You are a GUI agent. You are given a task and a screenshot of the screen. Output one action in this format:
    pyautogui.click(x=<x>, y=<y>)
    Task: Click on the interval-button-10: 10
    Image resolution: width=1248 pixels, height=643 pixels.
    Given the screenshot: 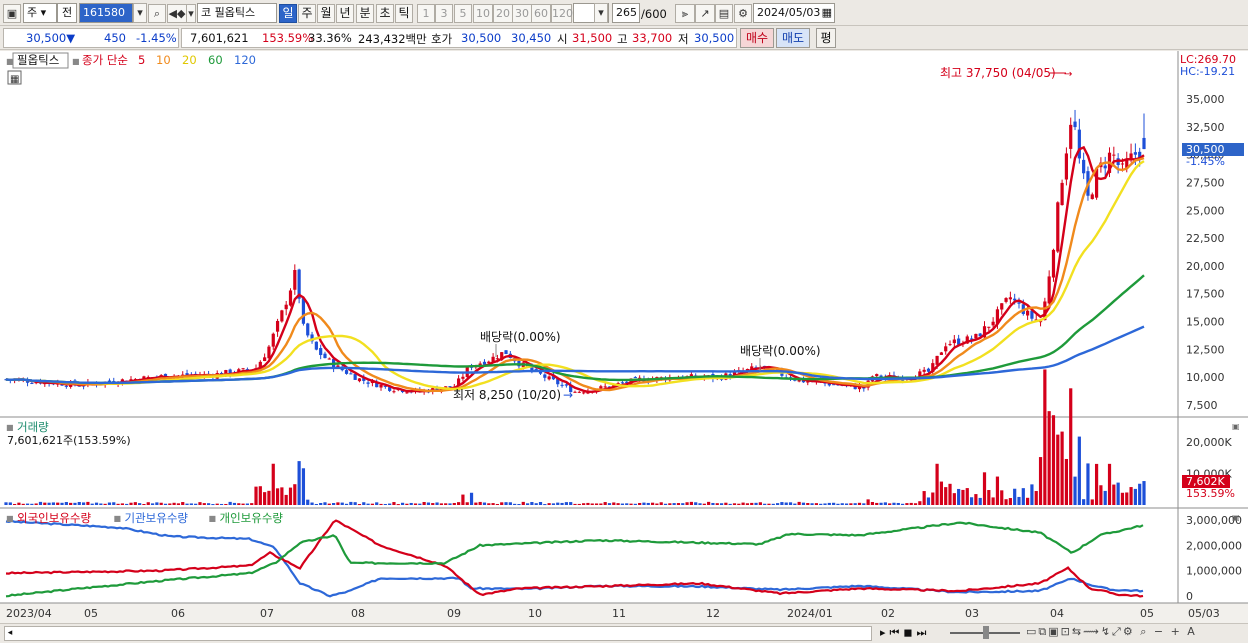 What is the action you would take?
    pyautogui.click(x=483, y=13)
    